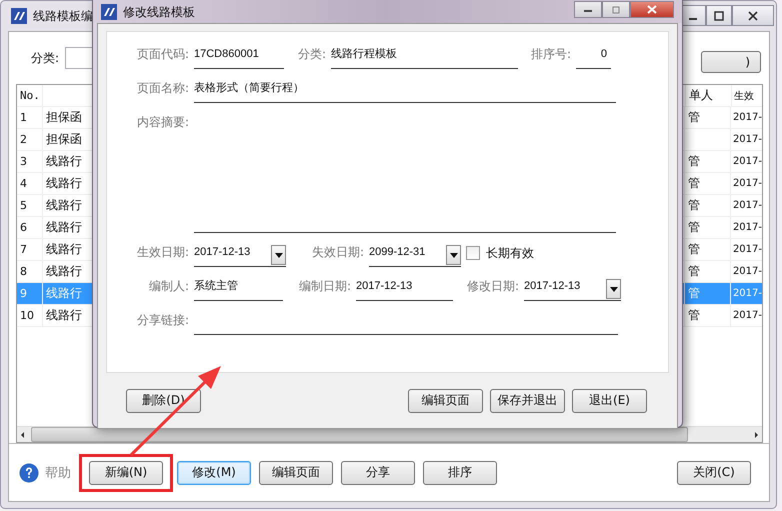 The width and height of the screenshot is (782, 511). Describe the element at coordinates (45, 58) in the screenshot. I see `category-label: 分类:` at that location.